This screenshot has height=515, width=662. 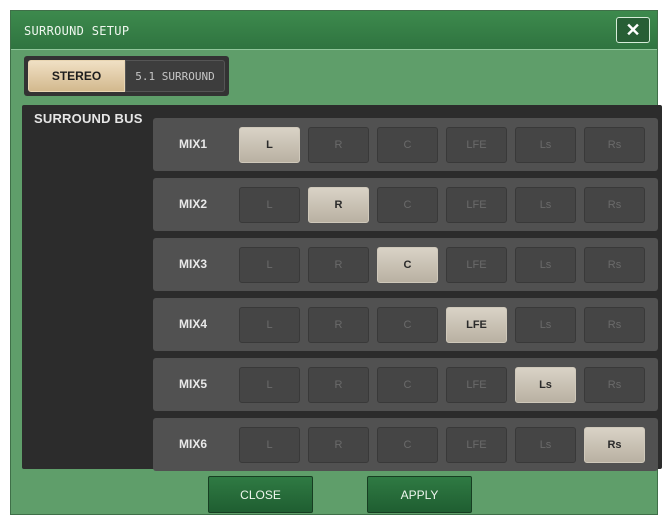 I want to click on apply-button: APPLY, so click(x=419, y=494).